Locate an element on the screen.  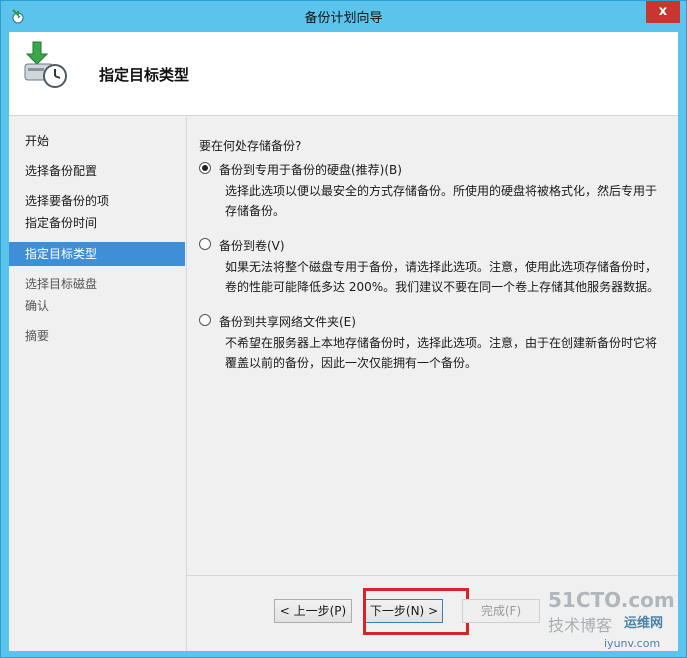
option-volume-label: 备份到卷(V) is located at coordinates (252, 245).